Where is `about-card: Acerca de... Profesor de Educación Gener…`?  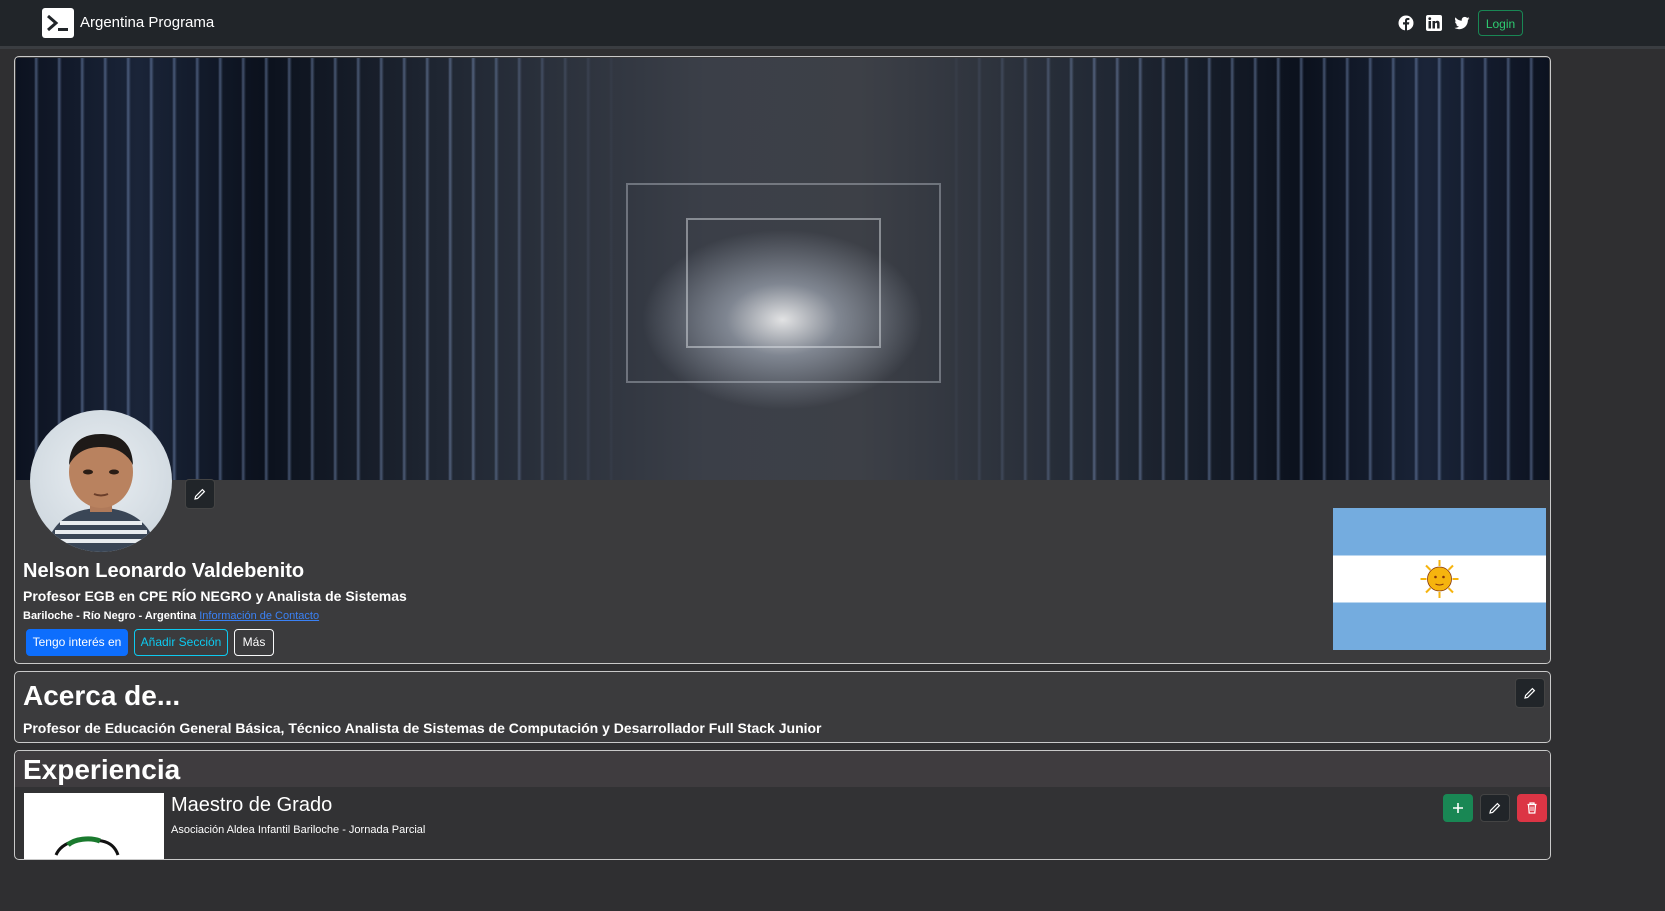 about-card: Acerca de... Profesor de Educación Gener… is located at coordinates (782, 707).